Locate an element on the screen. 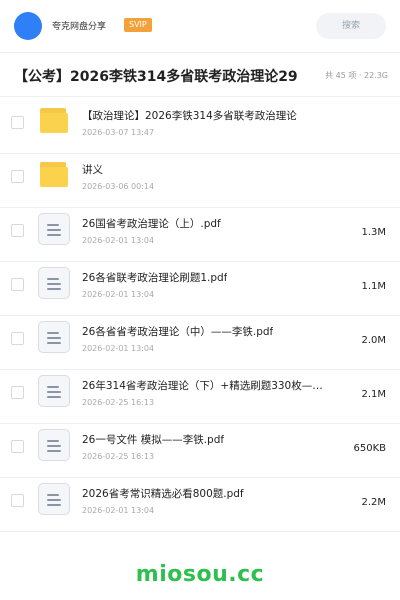  file-size: 1.1M is located at coordinates (373, 286).